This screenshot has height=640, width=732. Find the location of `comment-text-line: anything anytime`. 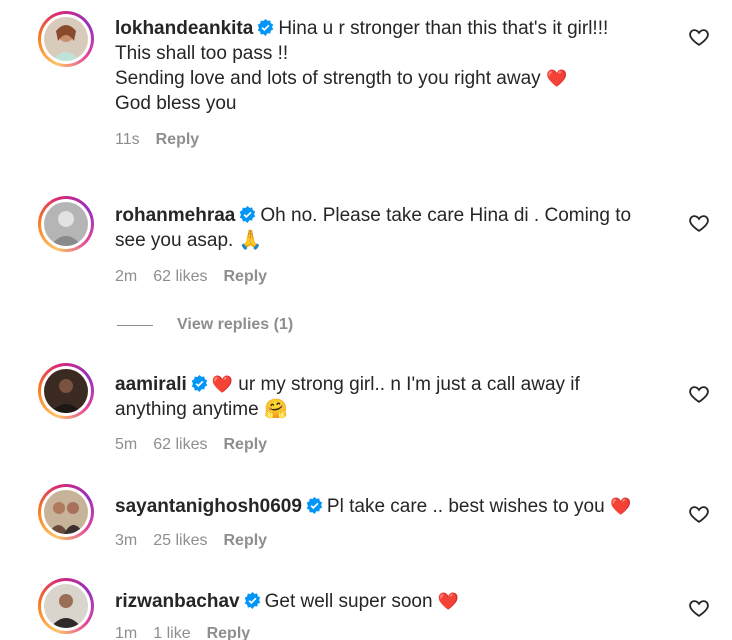

comment-text-line: anything anytime is located at coordinates (187, 409).